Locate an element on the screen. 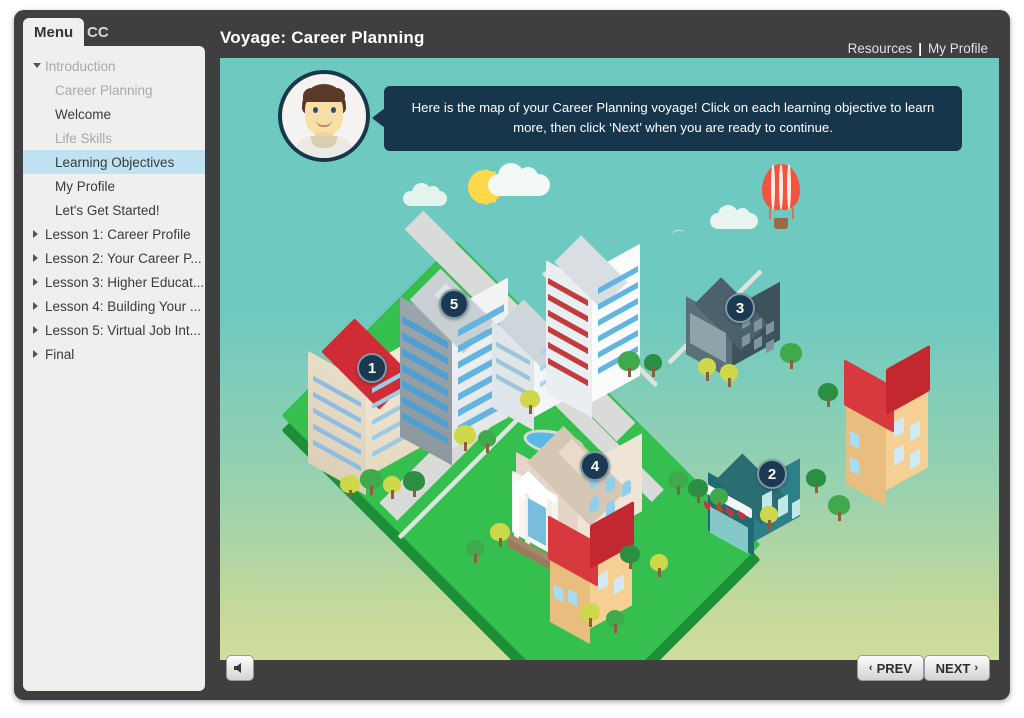  sidebar-item-label: Lesson 1: Career Profile is located at coordinates (118, 234).